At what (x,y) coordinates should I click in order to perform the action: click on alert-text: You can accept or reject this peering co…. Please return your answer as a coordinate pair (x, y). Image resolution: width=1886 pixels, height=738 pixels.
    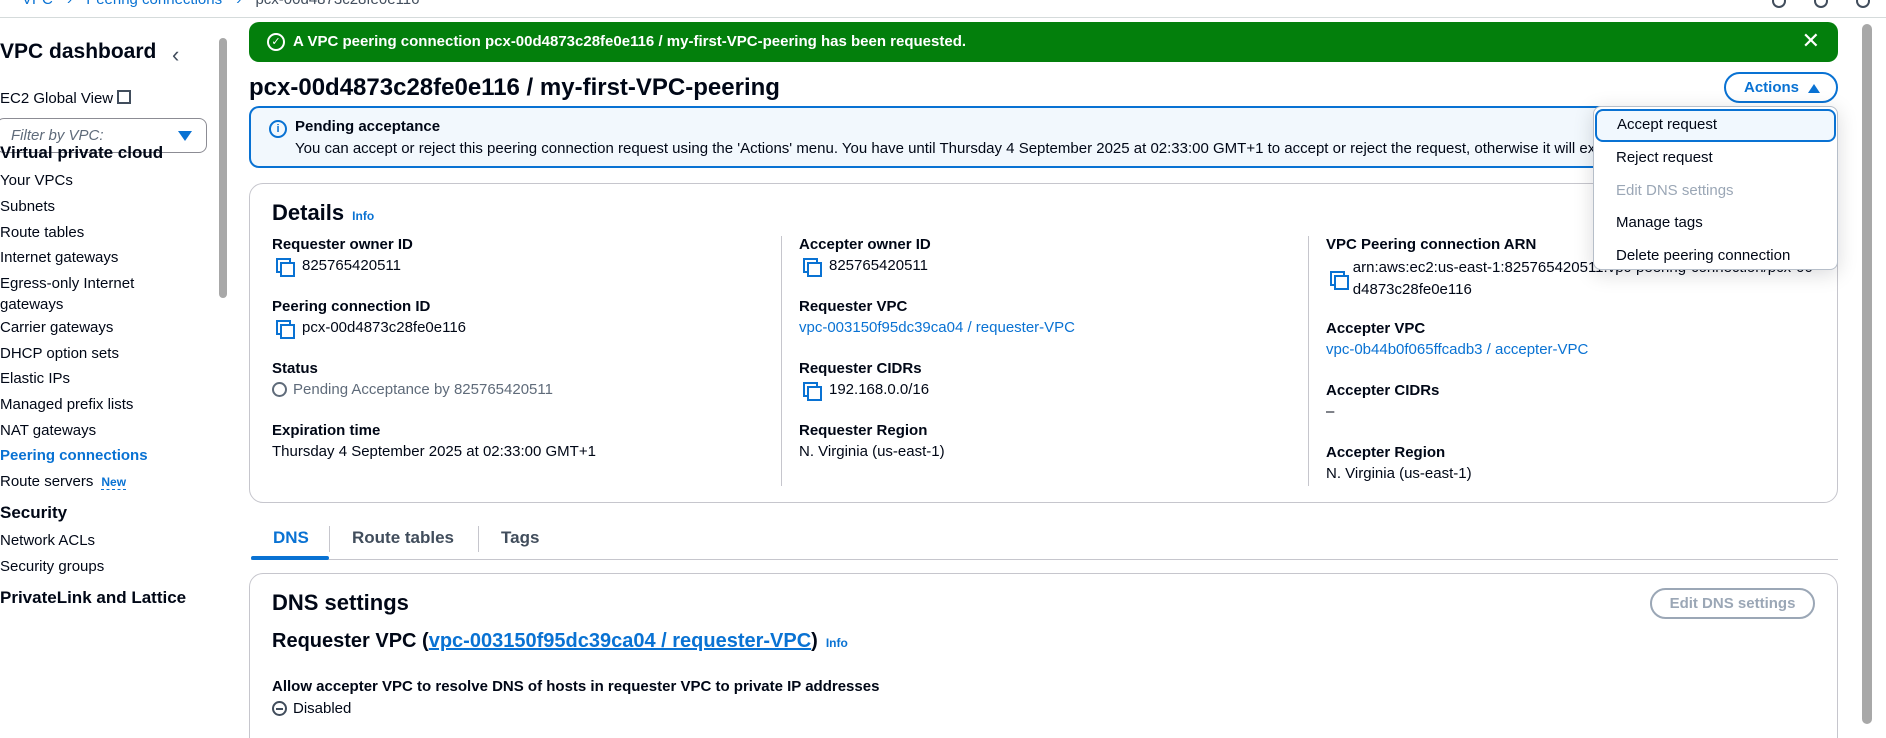
    Looking at the image, I should click on (960, 148).